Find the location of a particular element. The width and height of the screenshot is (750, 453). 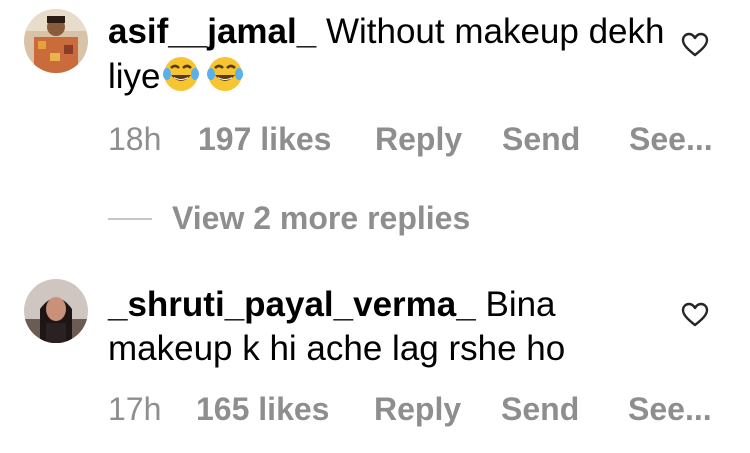

comment-username: asif__jamal_ is located at coordinates (212, 31).